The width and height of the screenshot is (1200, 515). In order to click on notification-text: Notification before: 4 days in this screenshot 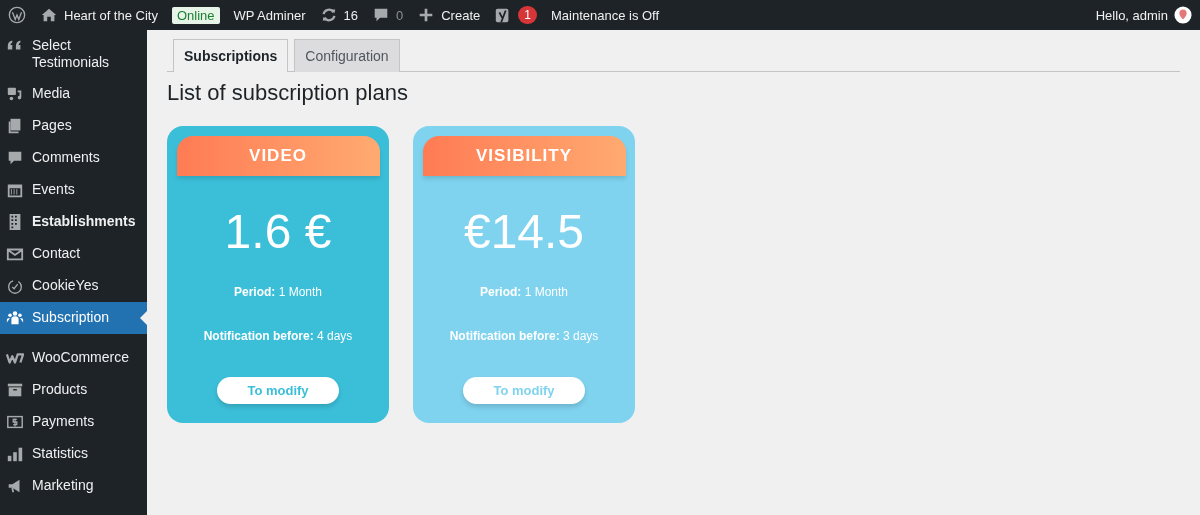, I will do `click(278, 336)`.